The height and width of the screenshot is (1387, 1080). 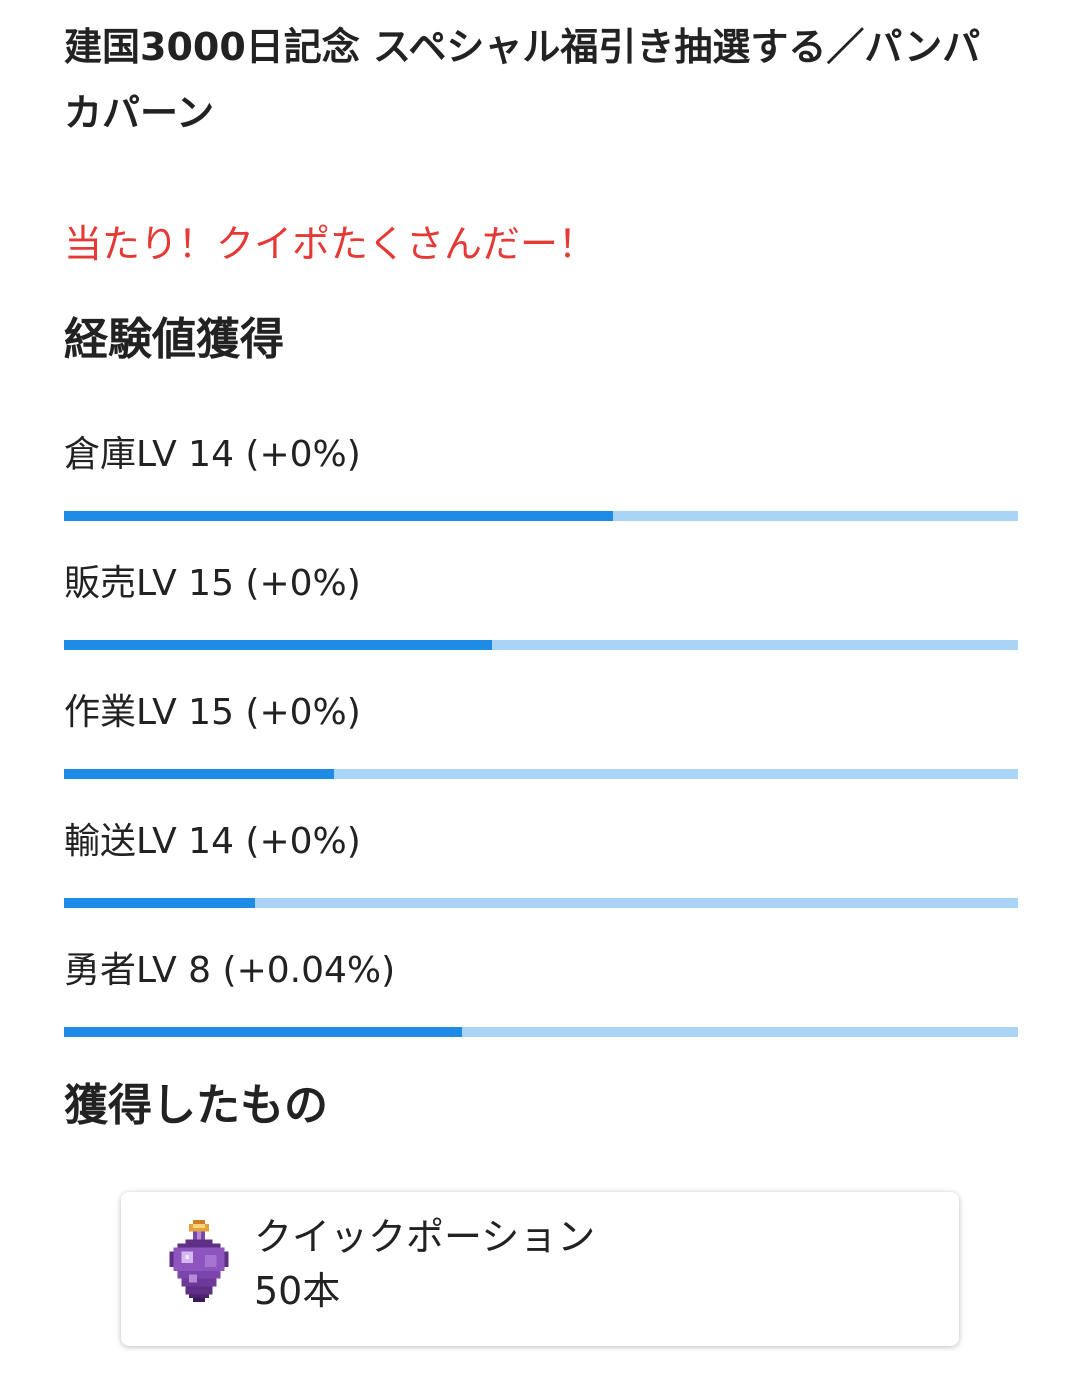 I want to click on item-name: クイックポーション, so click(x=425, y=1237).